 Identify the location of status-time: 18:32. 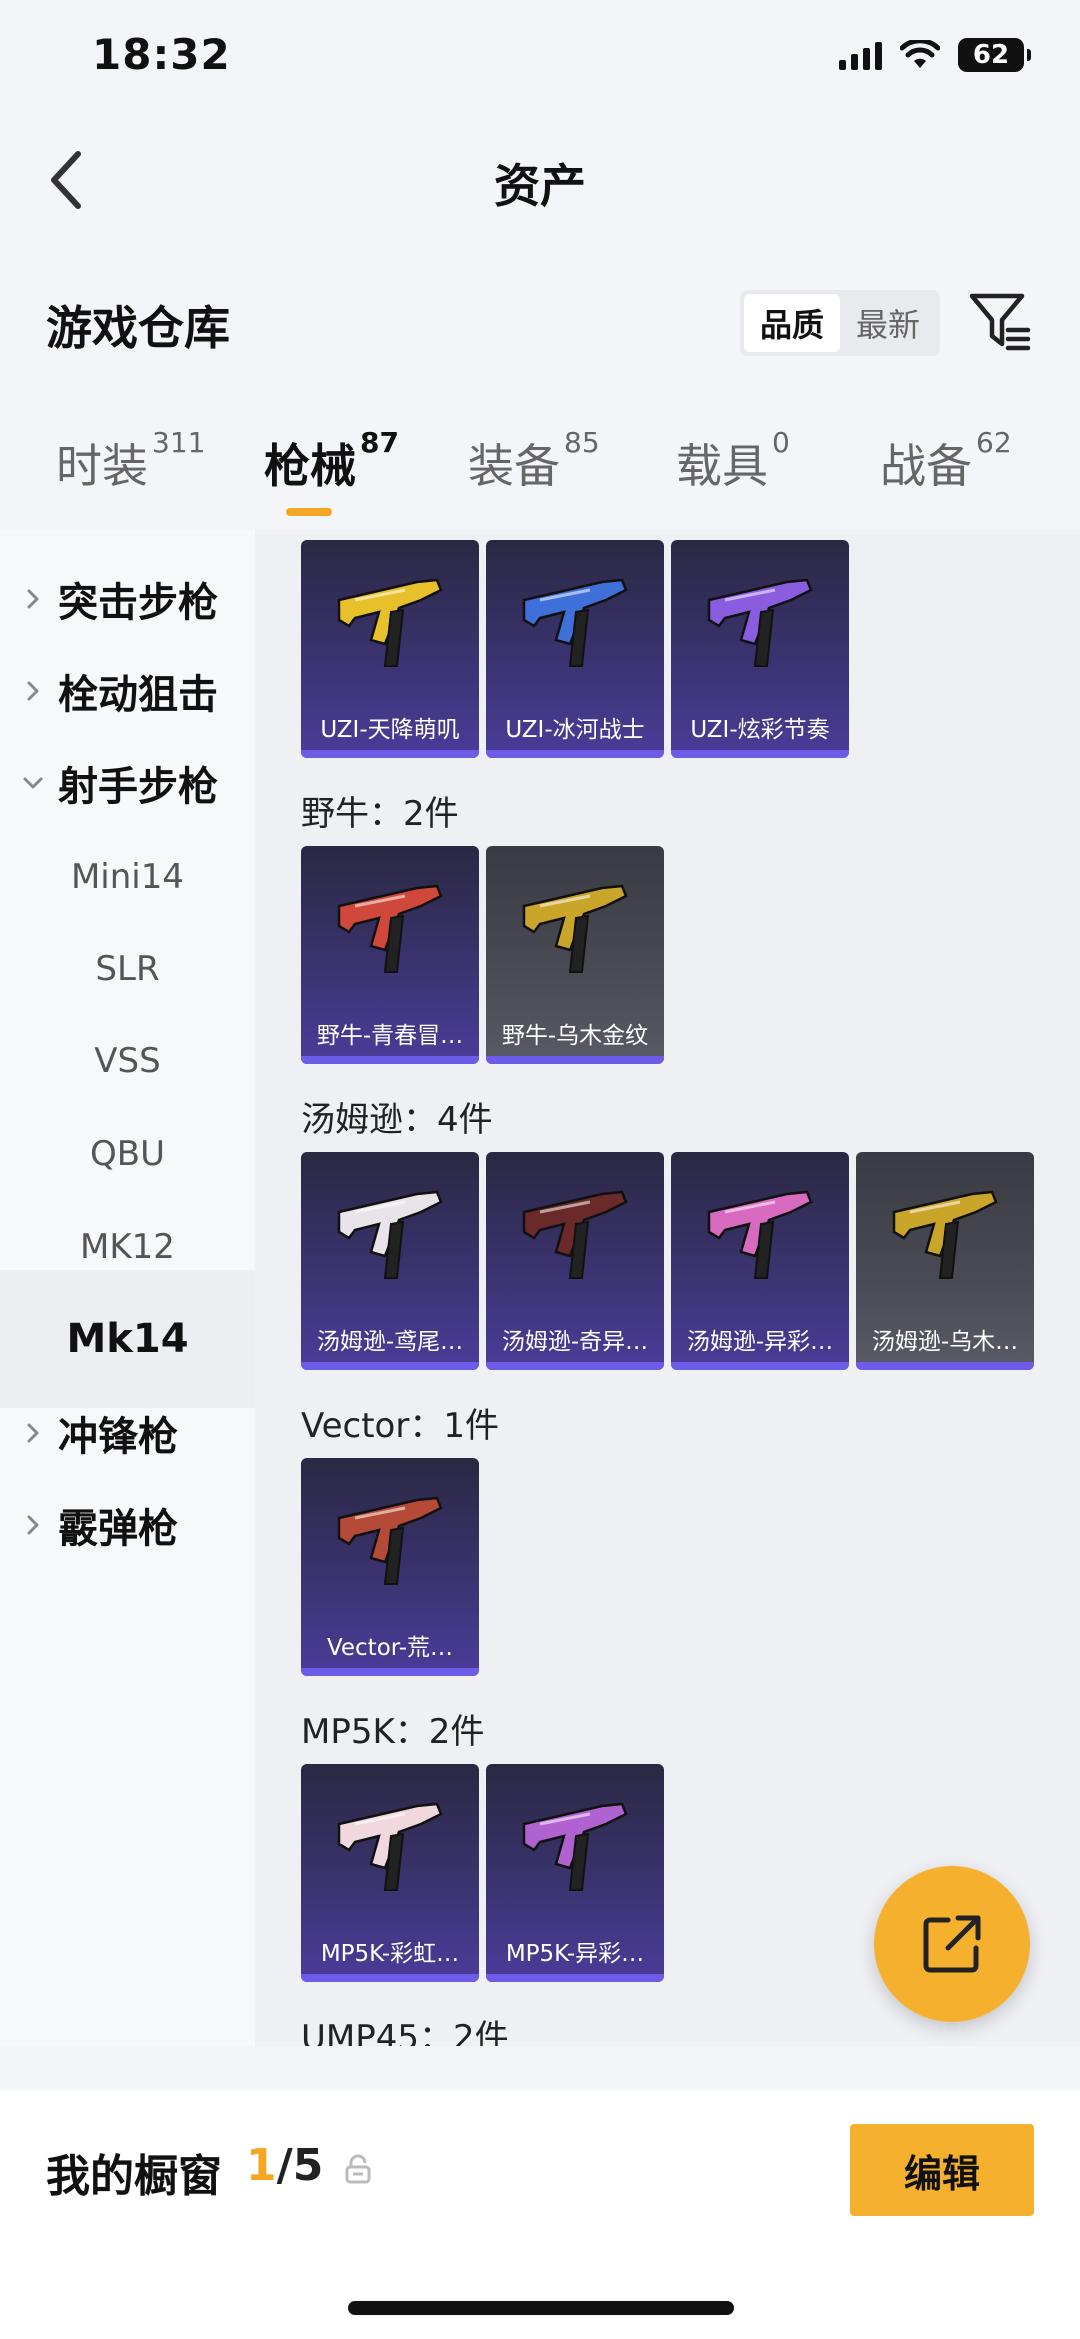
(161, 54).